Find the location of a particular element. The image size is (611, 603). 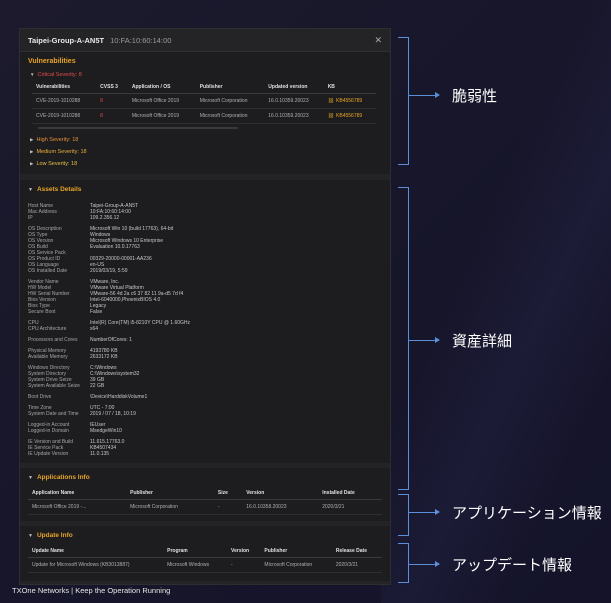

column-header: Application / OS is located at coordinates (161, 87).